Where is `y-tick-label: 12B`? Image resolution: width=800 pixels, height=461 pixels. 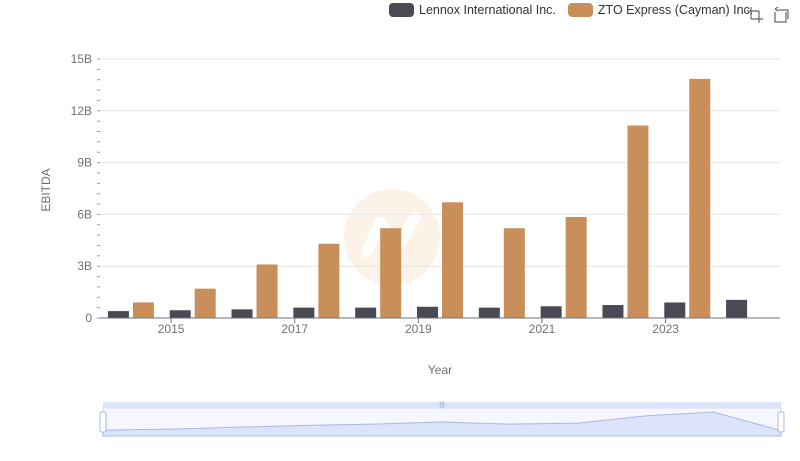
y-tick-label: 12B is located at coordinates (81, 111).